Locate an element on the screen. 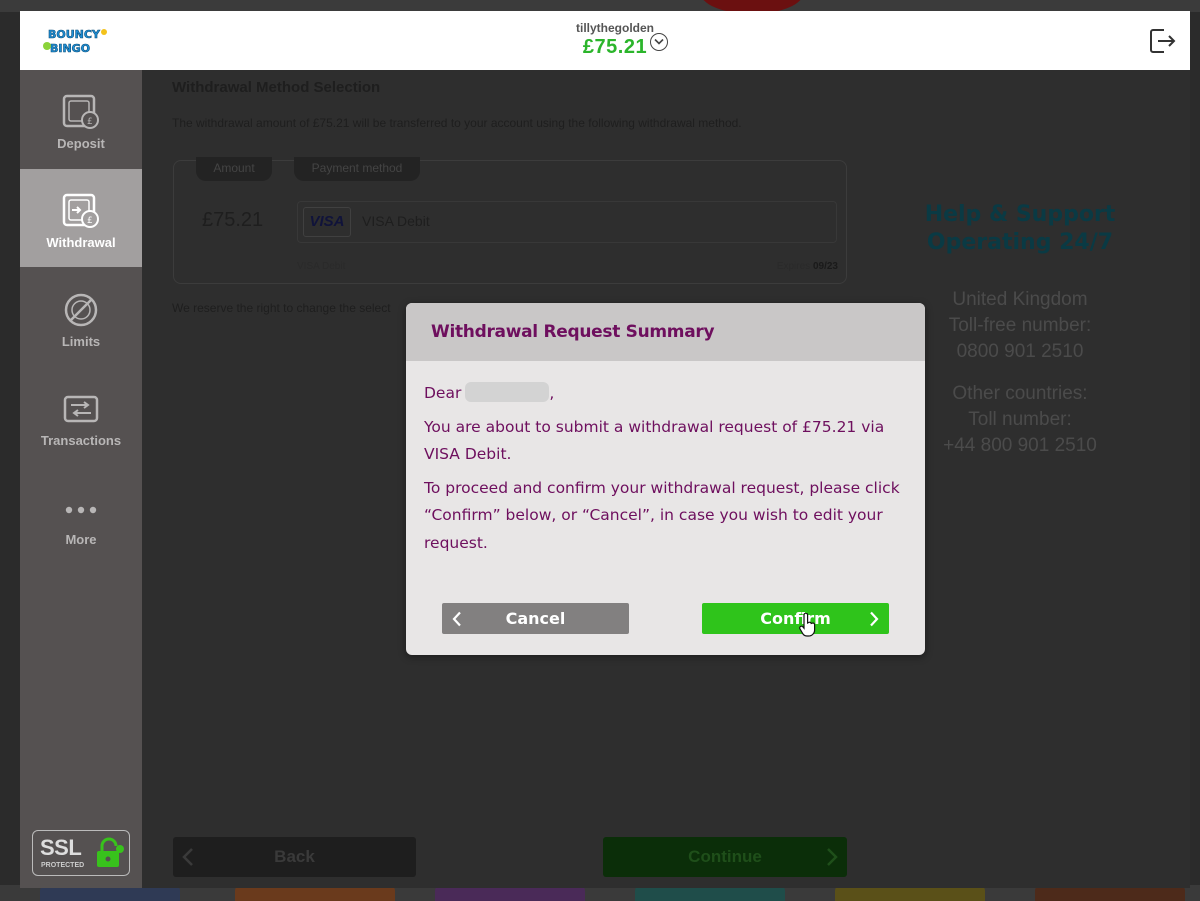 The image size is (1200, 901). sidebar-item-transactions: Transactions is located at coordinates (81, 416).